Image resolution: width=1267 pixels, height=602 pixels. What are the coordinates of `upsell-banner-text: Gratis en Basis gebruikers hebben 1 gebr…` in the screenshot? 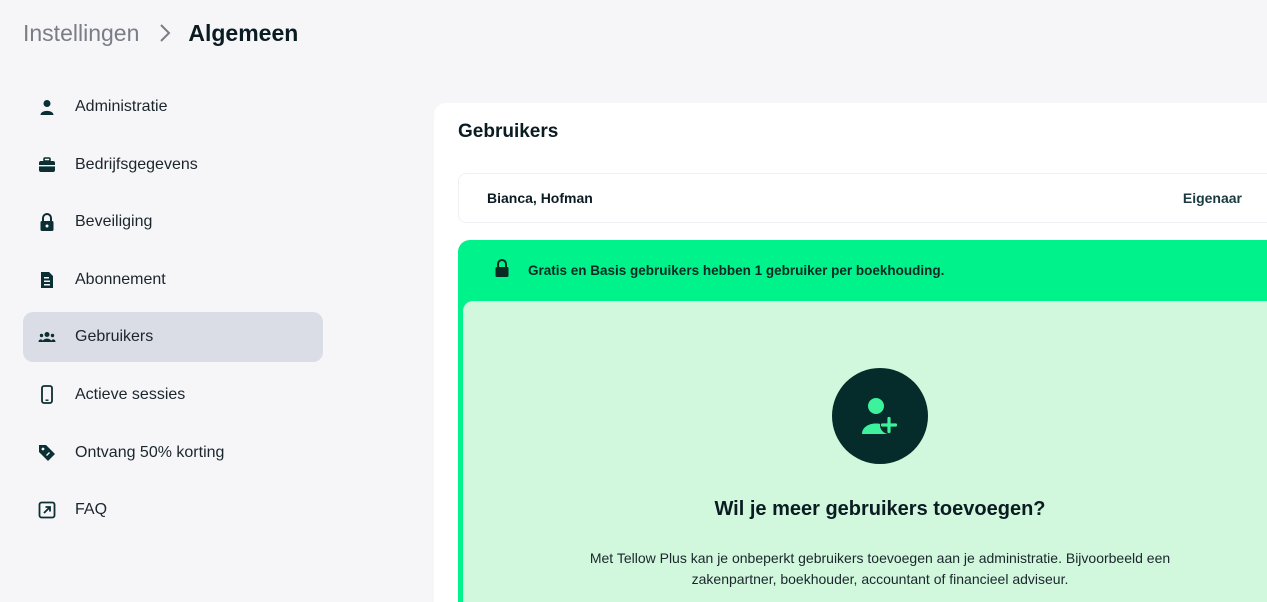 It's located at (736, 270).